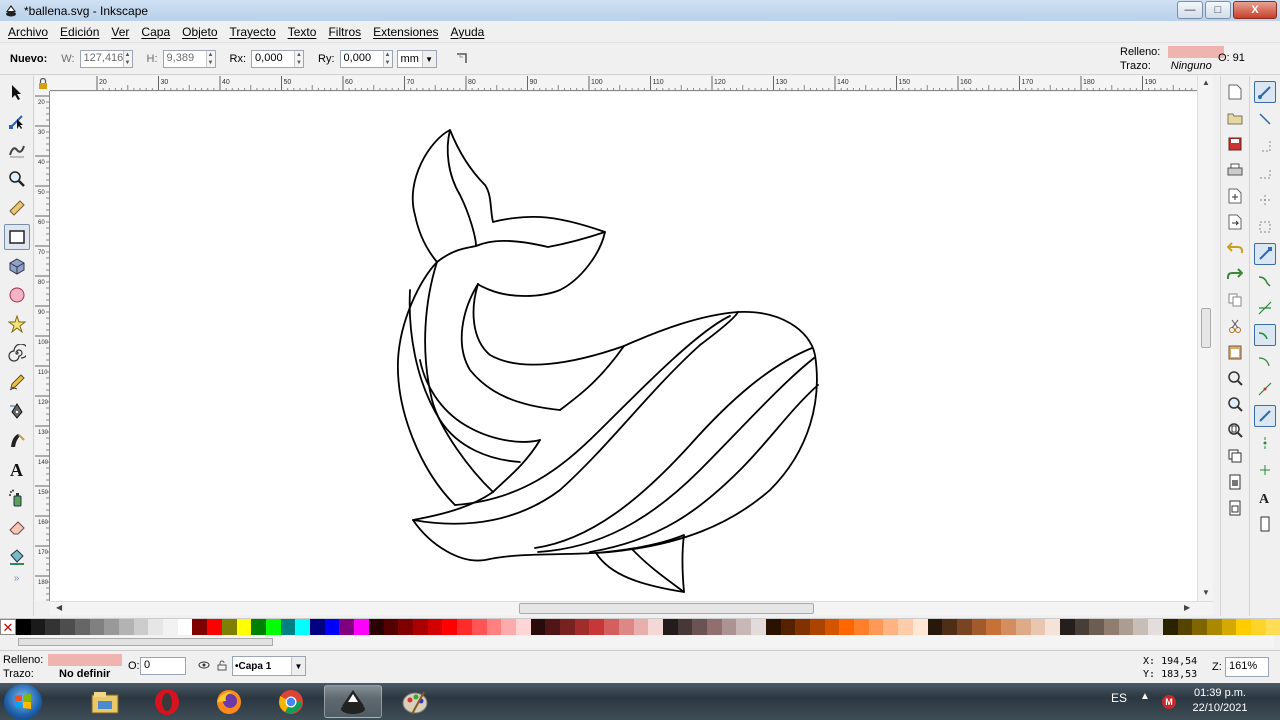 The width and height of the screenshot is (1280, 720). I want to click on menu-texto: Texto, so click(304, 32).